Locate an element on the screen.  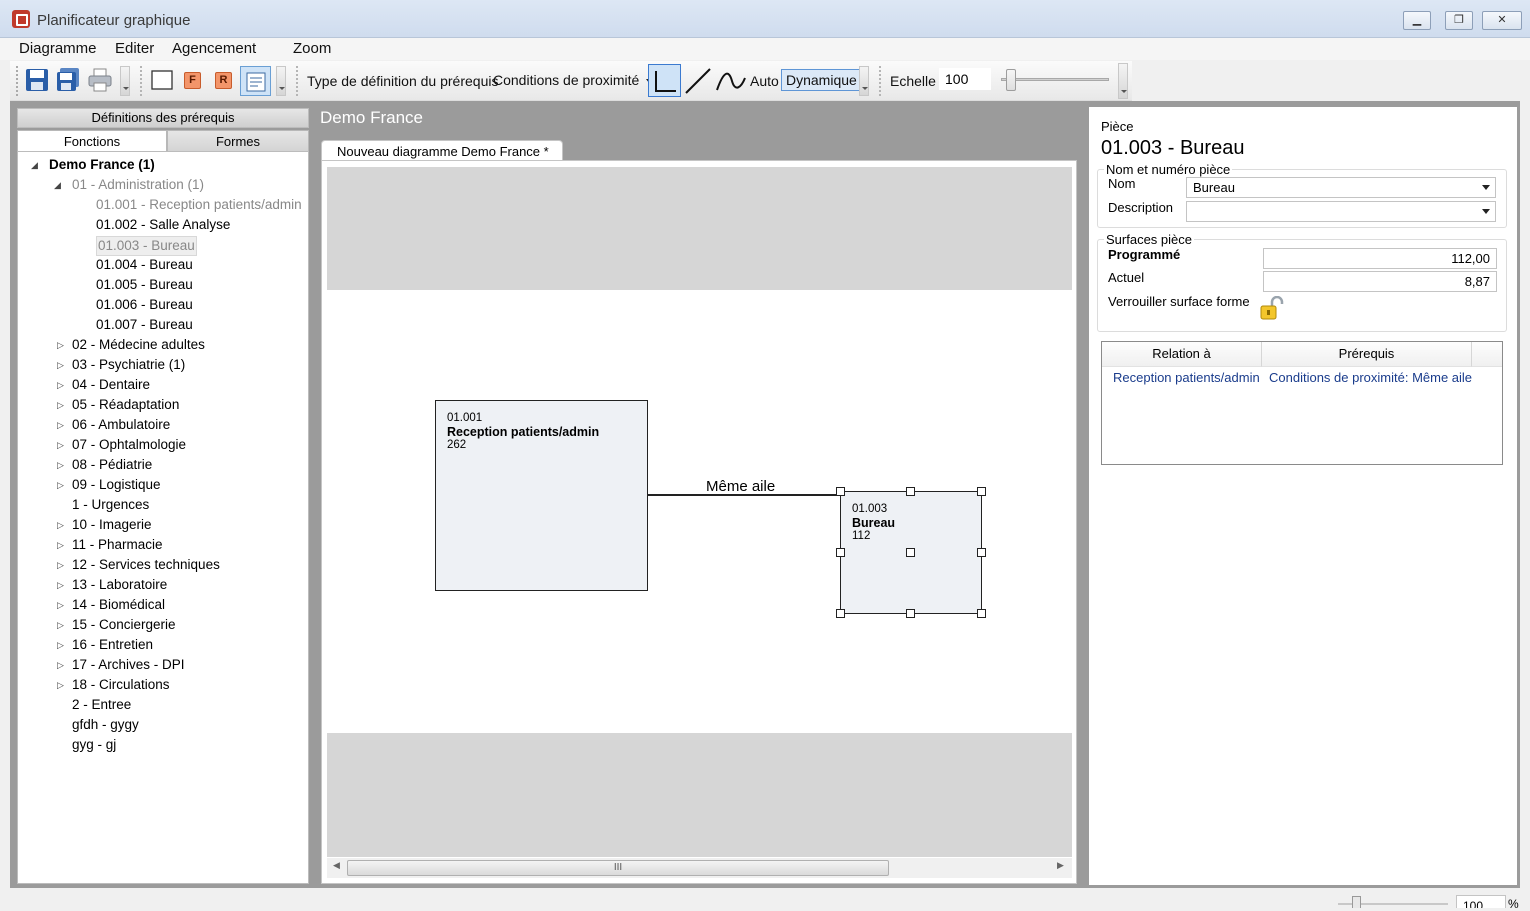
scale-slider-thumb is located at coordinates (1010, 80).